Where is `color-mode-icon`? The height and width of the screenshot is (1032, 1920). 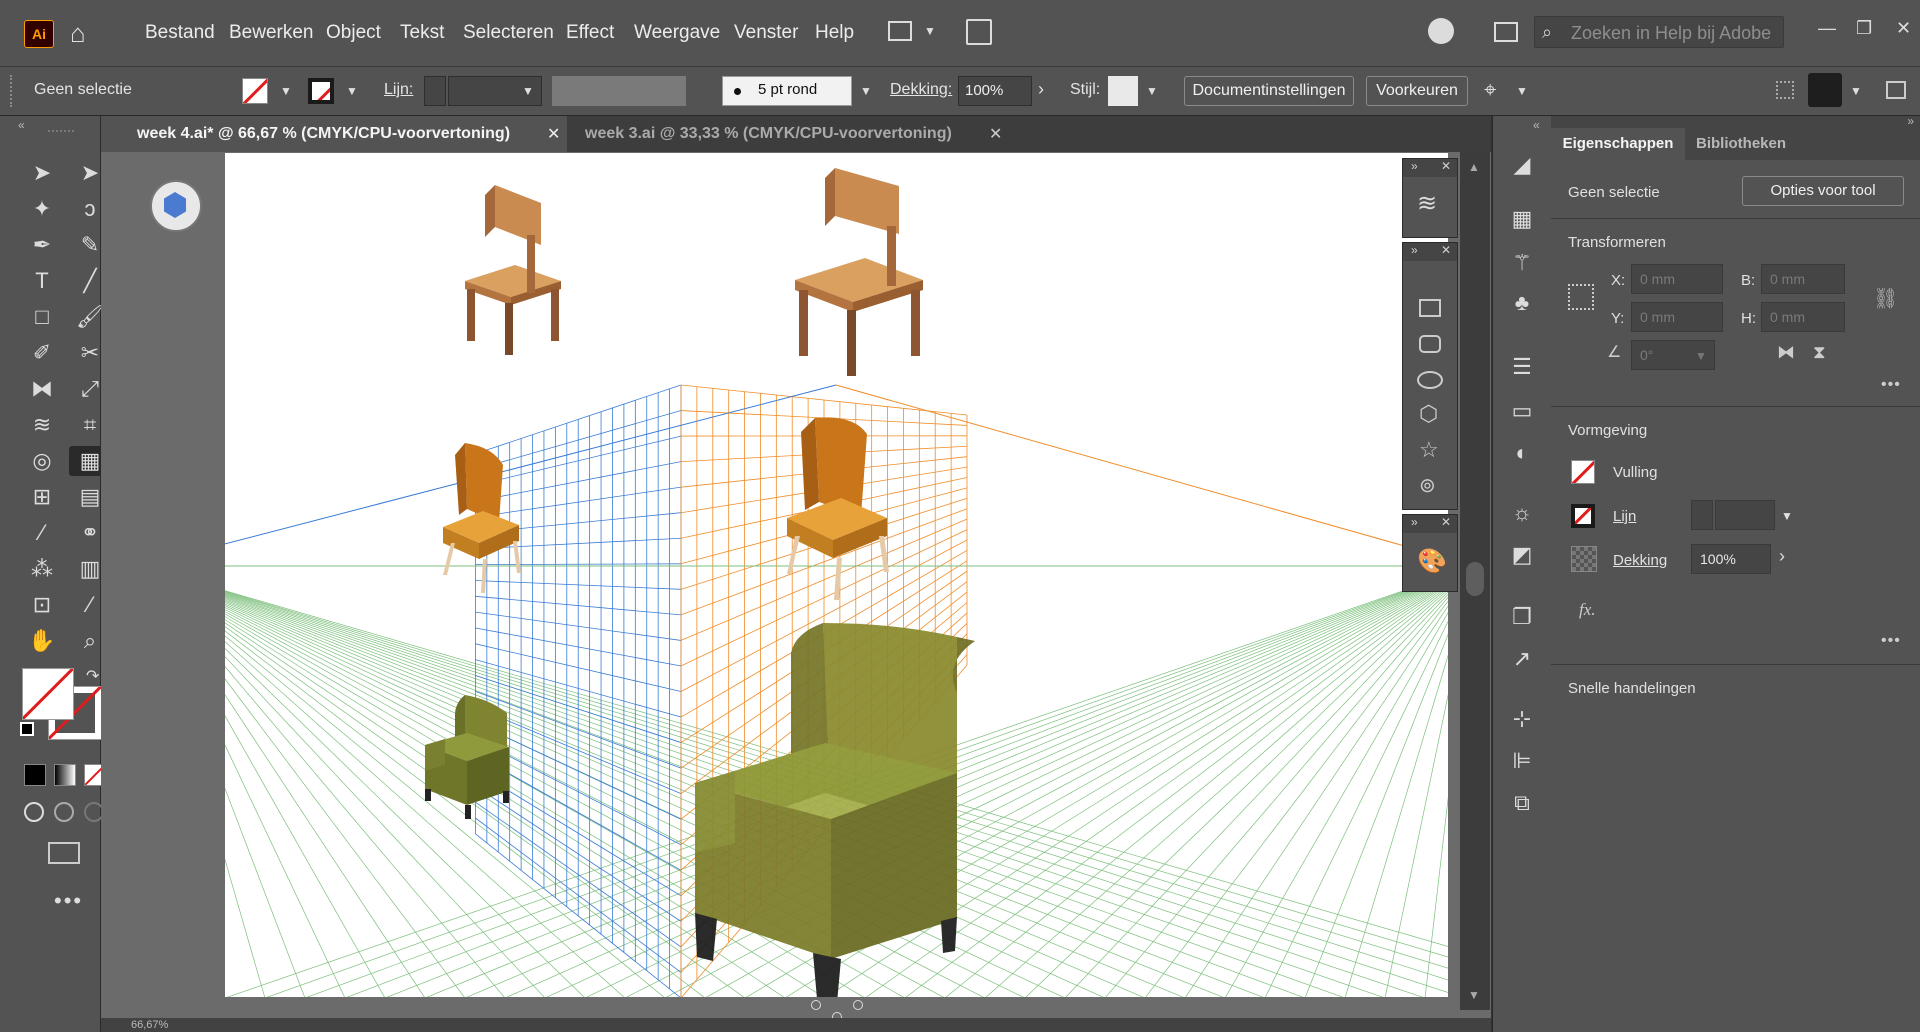 color-mode-icon is located at coordinates (35, 775).